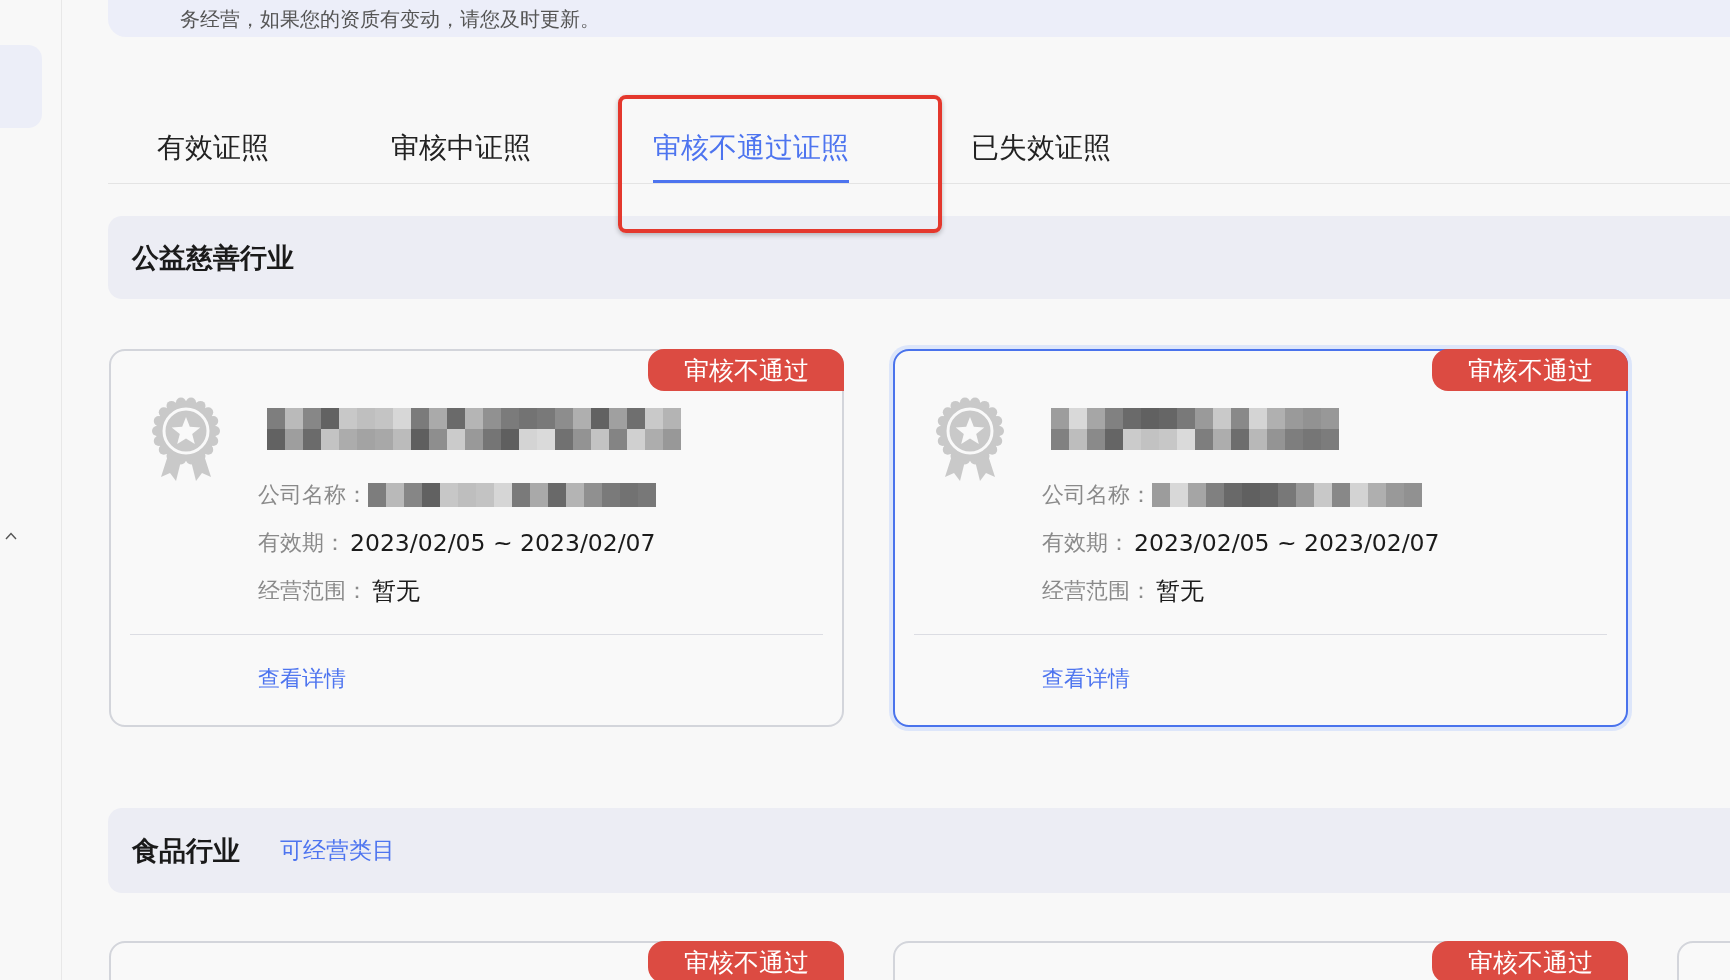 The height and width of the screenshot is (980, 1730). I want to click on category-link: 可经营类目, so click(337, 850).